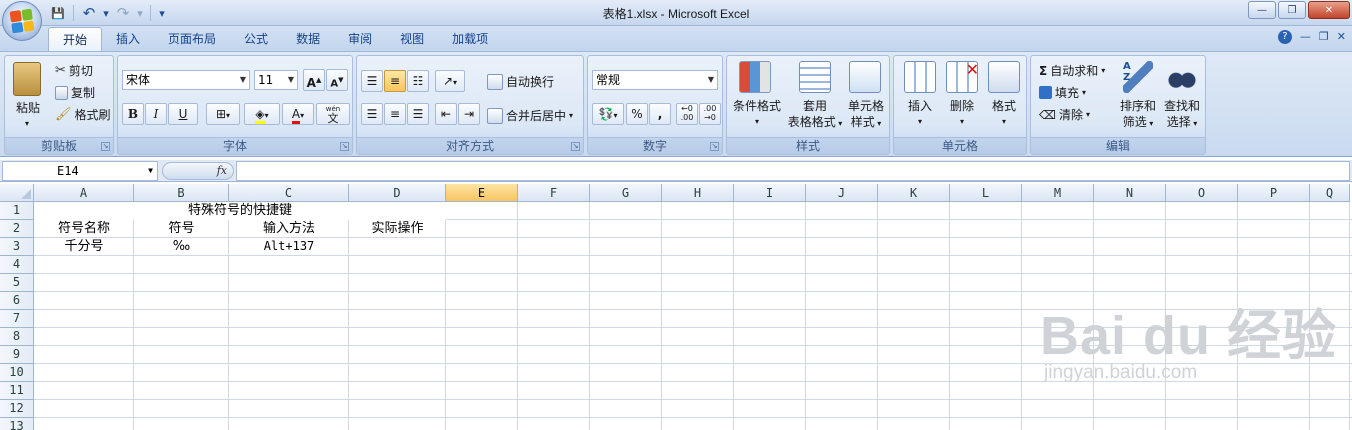 The height and width of the screenshot is (430, 1352). I want to click on tab-insert: 插入, so click(128, 39).